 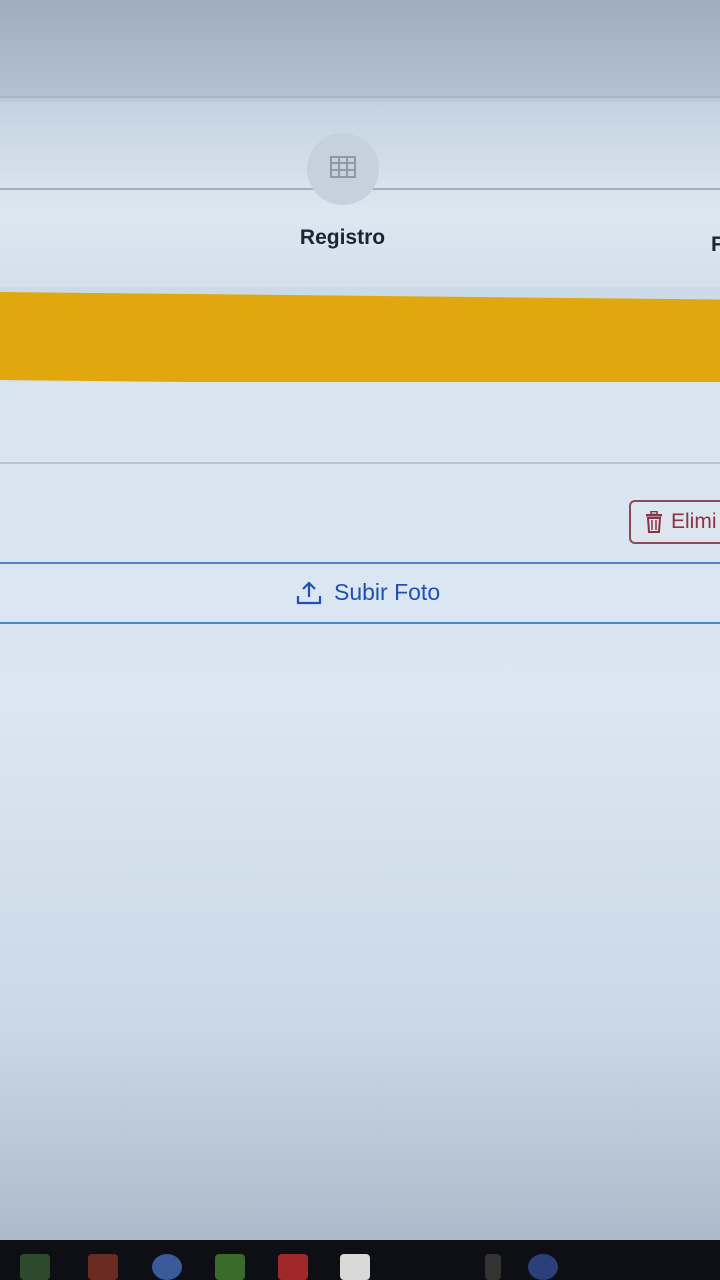 I want to click on table-icon, so click(x=343, y=169).